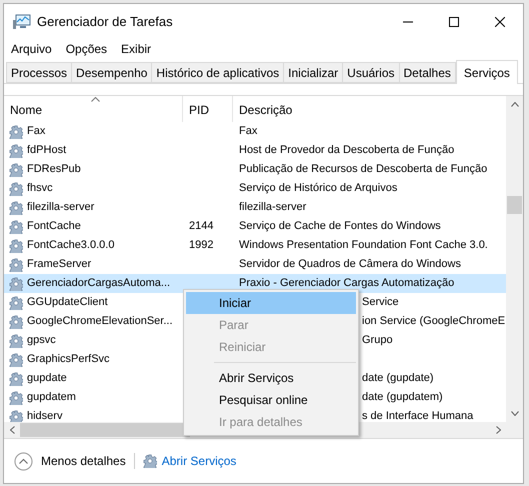 This screenshot has height=486, width=529. Describe the element at coordinates (363, 169) in the screenshot. I see `table-cell: Publicação de Recursos de Descoberta de Função` at that location.